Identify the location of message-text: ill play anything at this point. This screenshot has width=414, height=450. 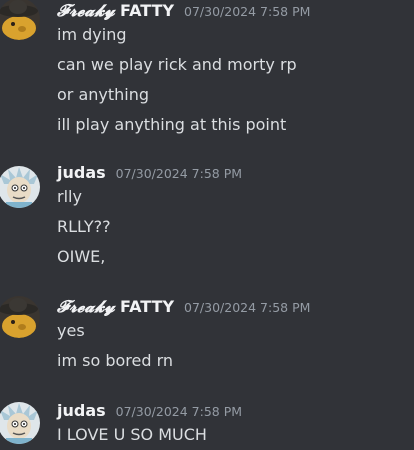
(172, 124).